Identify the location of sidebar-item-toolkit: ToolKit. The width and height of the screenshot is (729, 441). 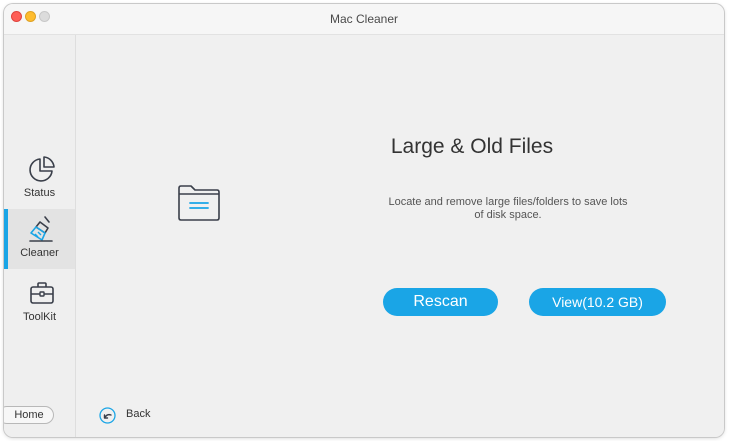
(39, 303).